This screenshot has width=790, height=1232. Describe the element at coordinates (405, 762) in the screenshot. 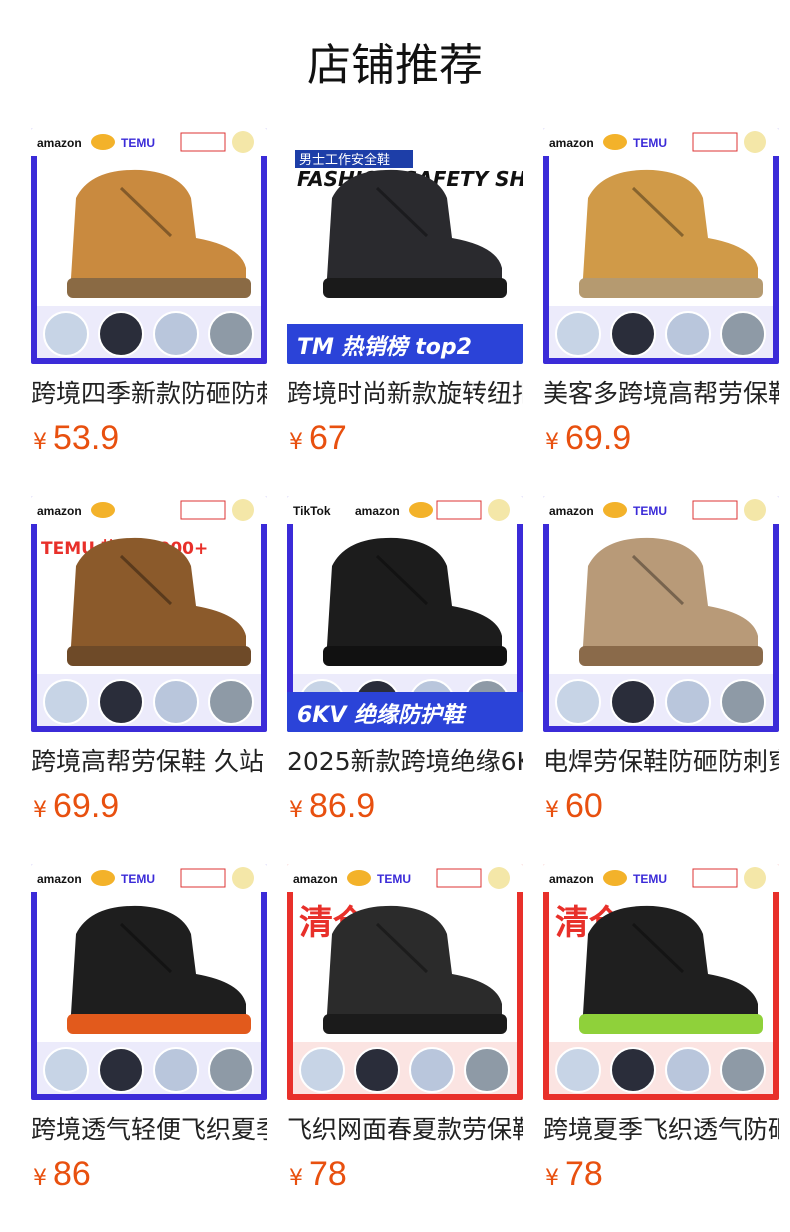

I see `product-title: 2025新款跨境绝缘6KV` at that location.